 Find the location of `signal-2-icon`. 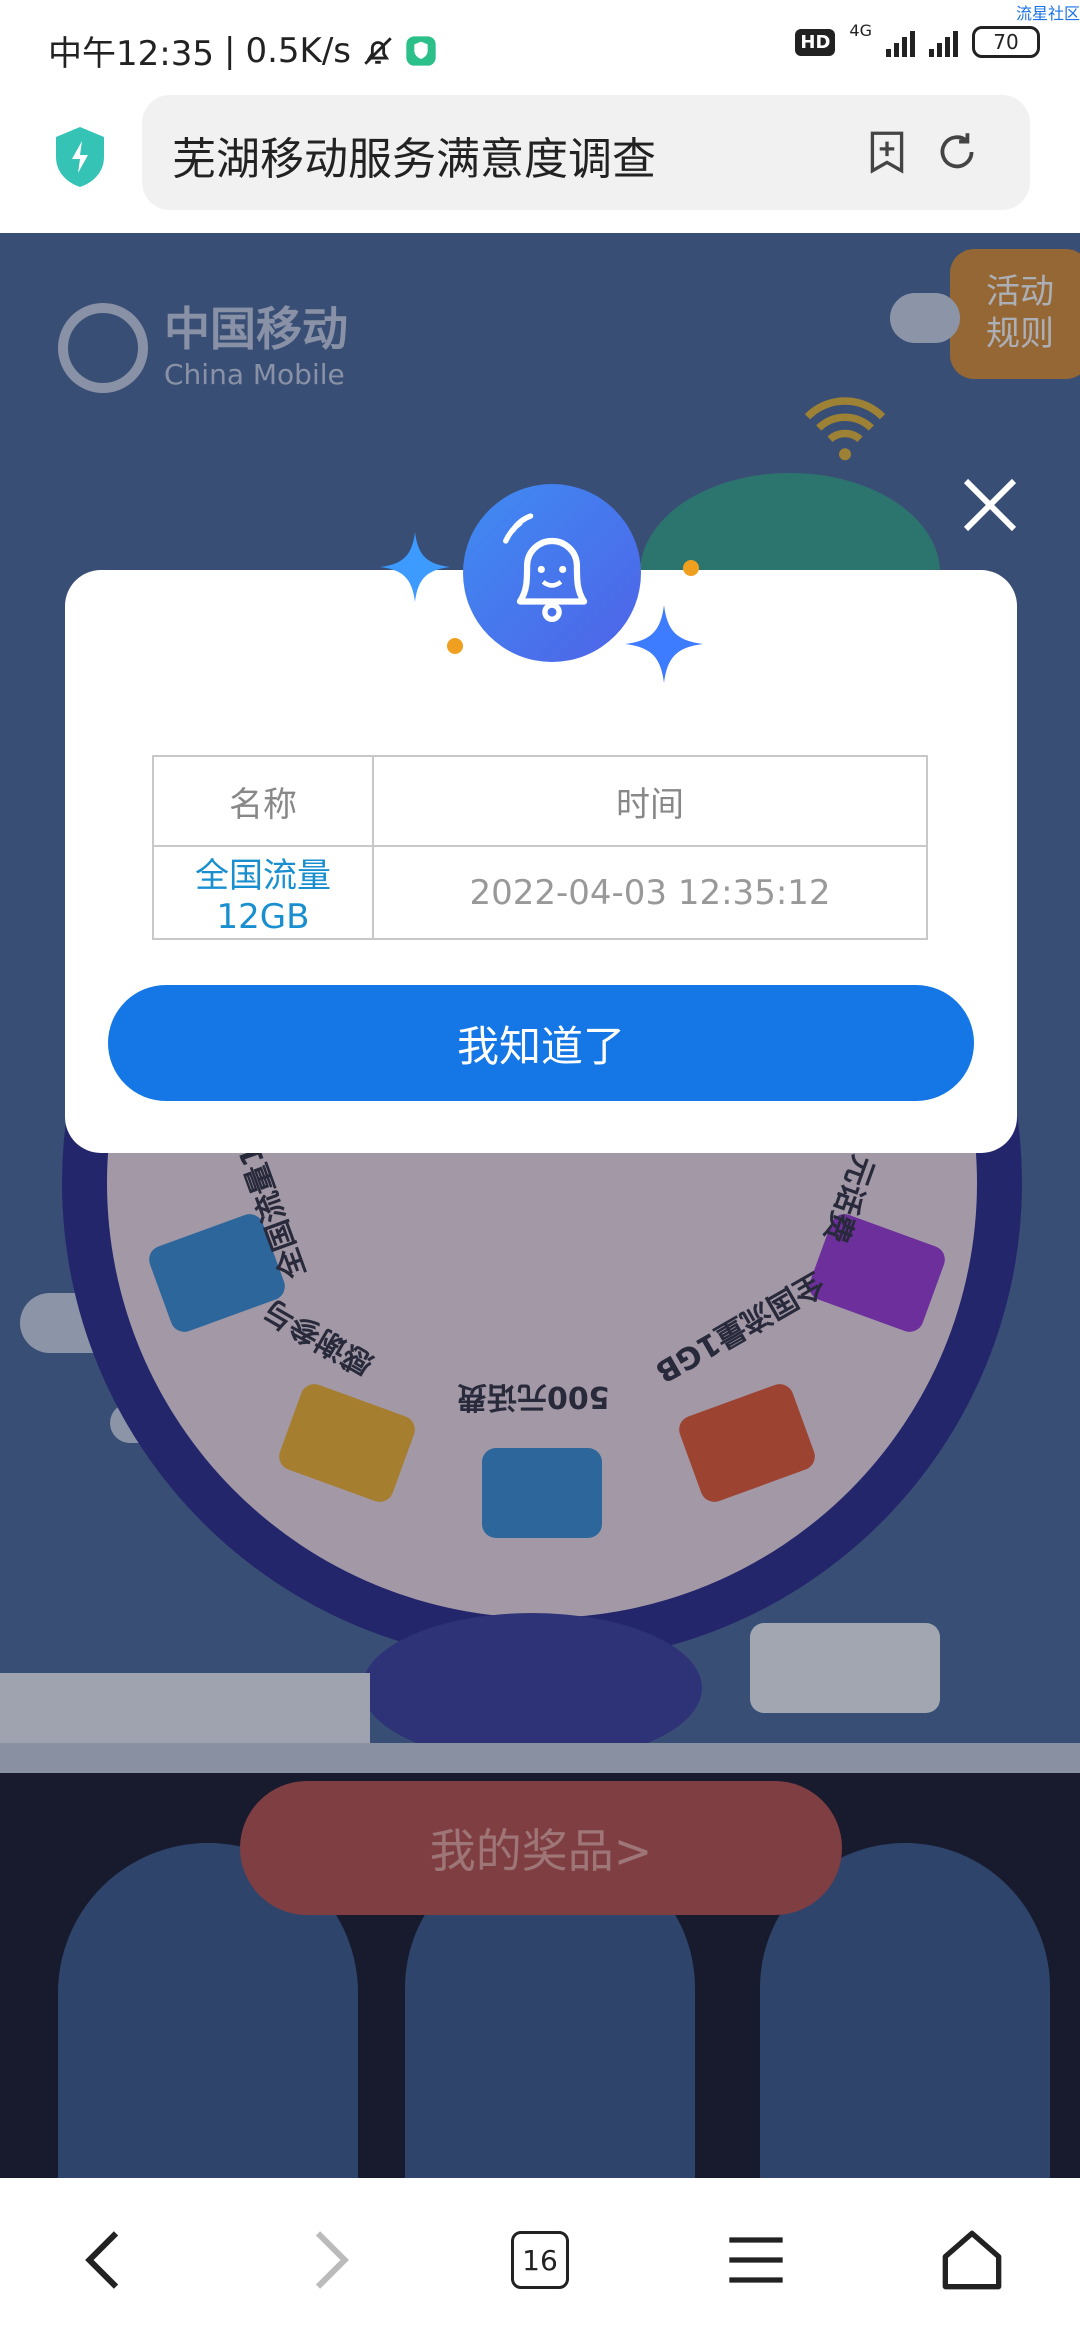

signal-2-icon is located at coordinates (943, 42).